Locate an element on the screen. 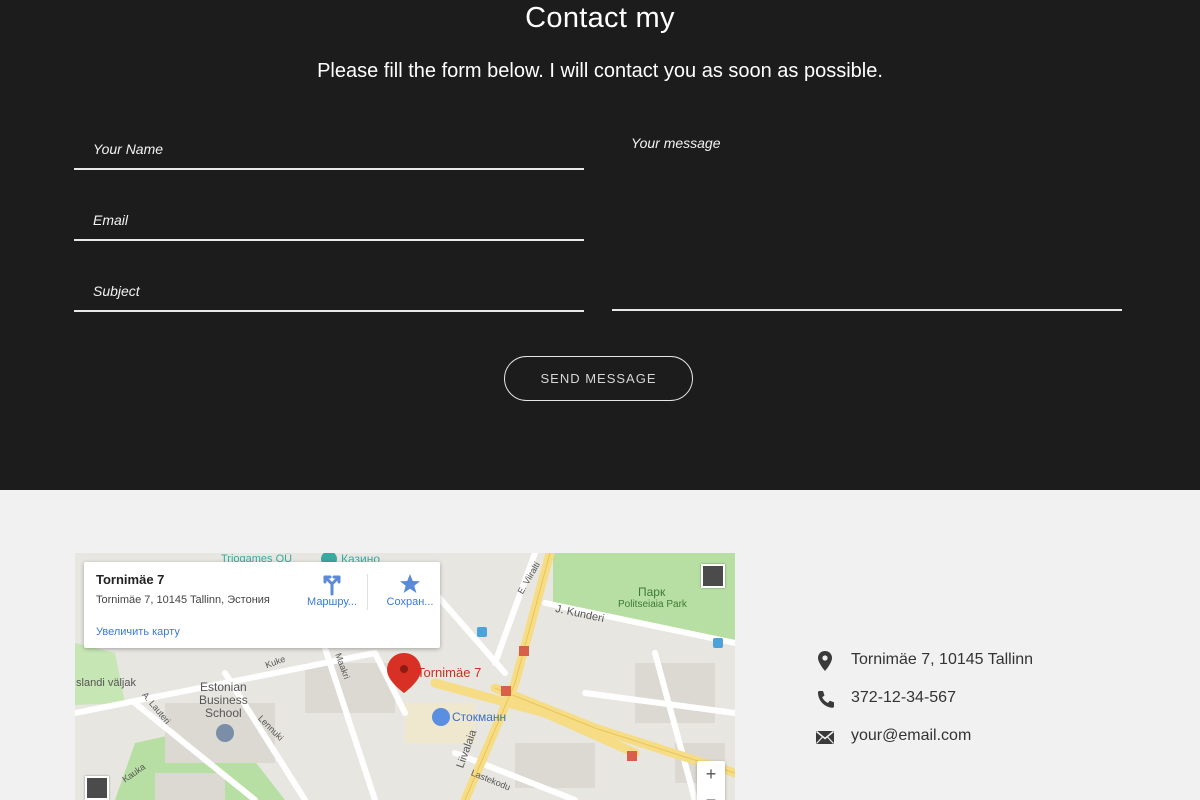  phone-icon is located at coordinates (826, 699).